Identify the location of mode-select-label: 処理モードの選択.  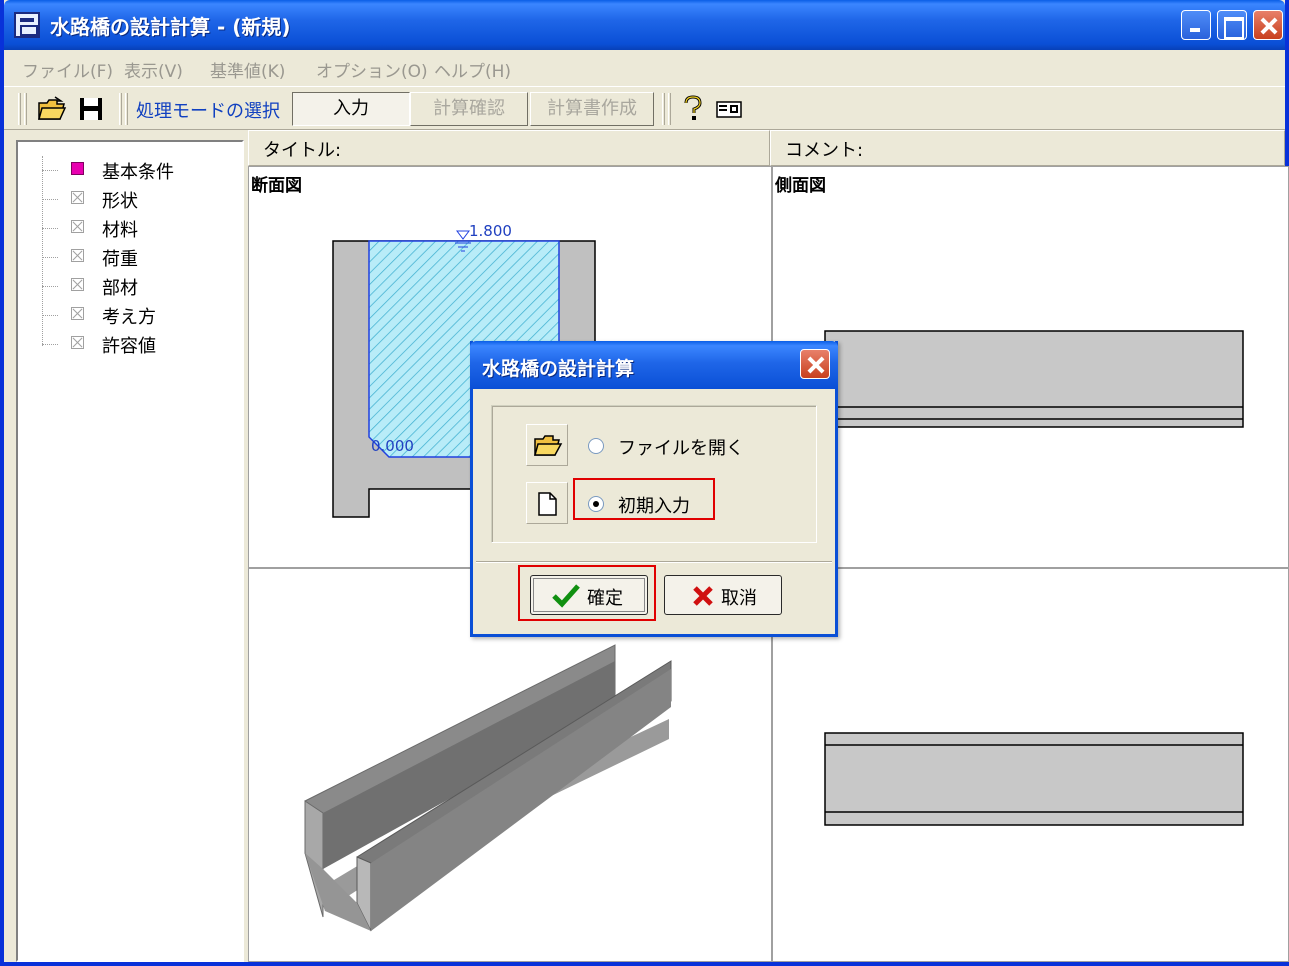
(208, 111).